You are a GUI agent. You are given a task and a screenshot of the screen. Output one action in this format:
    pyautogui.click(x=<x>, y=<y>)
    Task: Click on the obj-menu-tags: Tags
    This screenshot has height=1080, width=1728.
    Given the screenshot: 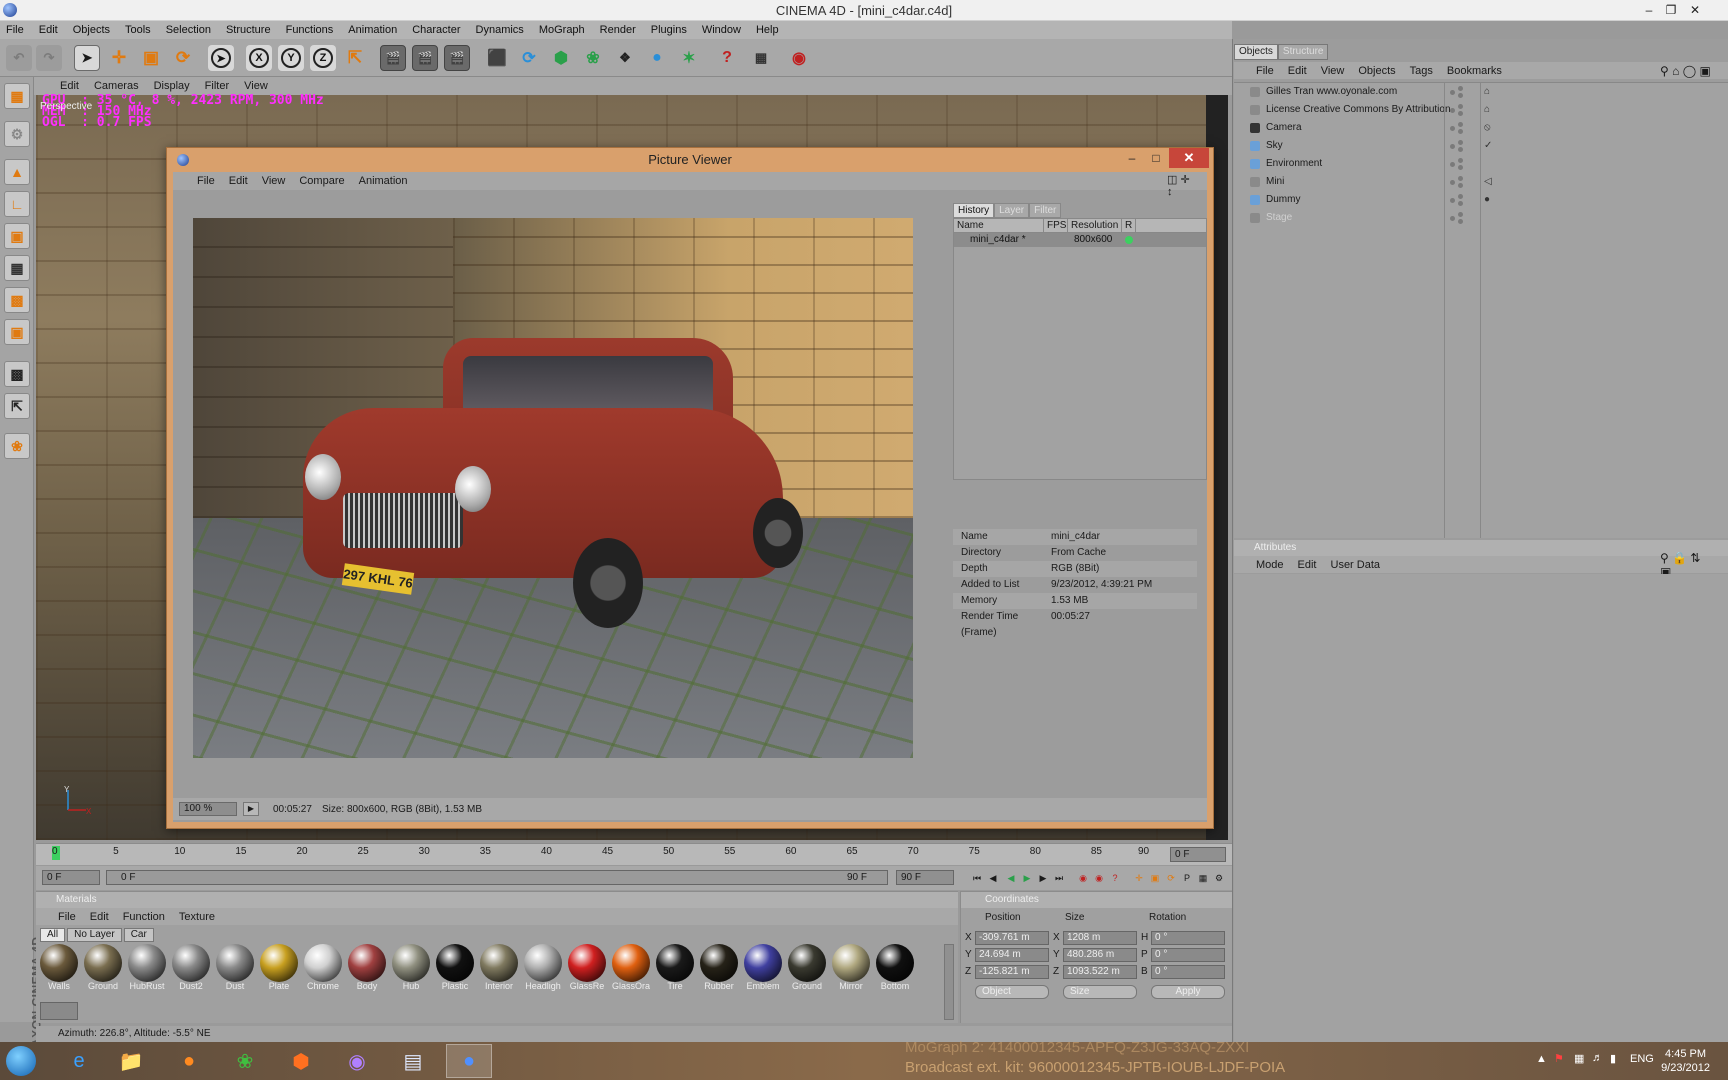 What is the action you would take?
    pyautogui.click(x=1421, y=71)
    